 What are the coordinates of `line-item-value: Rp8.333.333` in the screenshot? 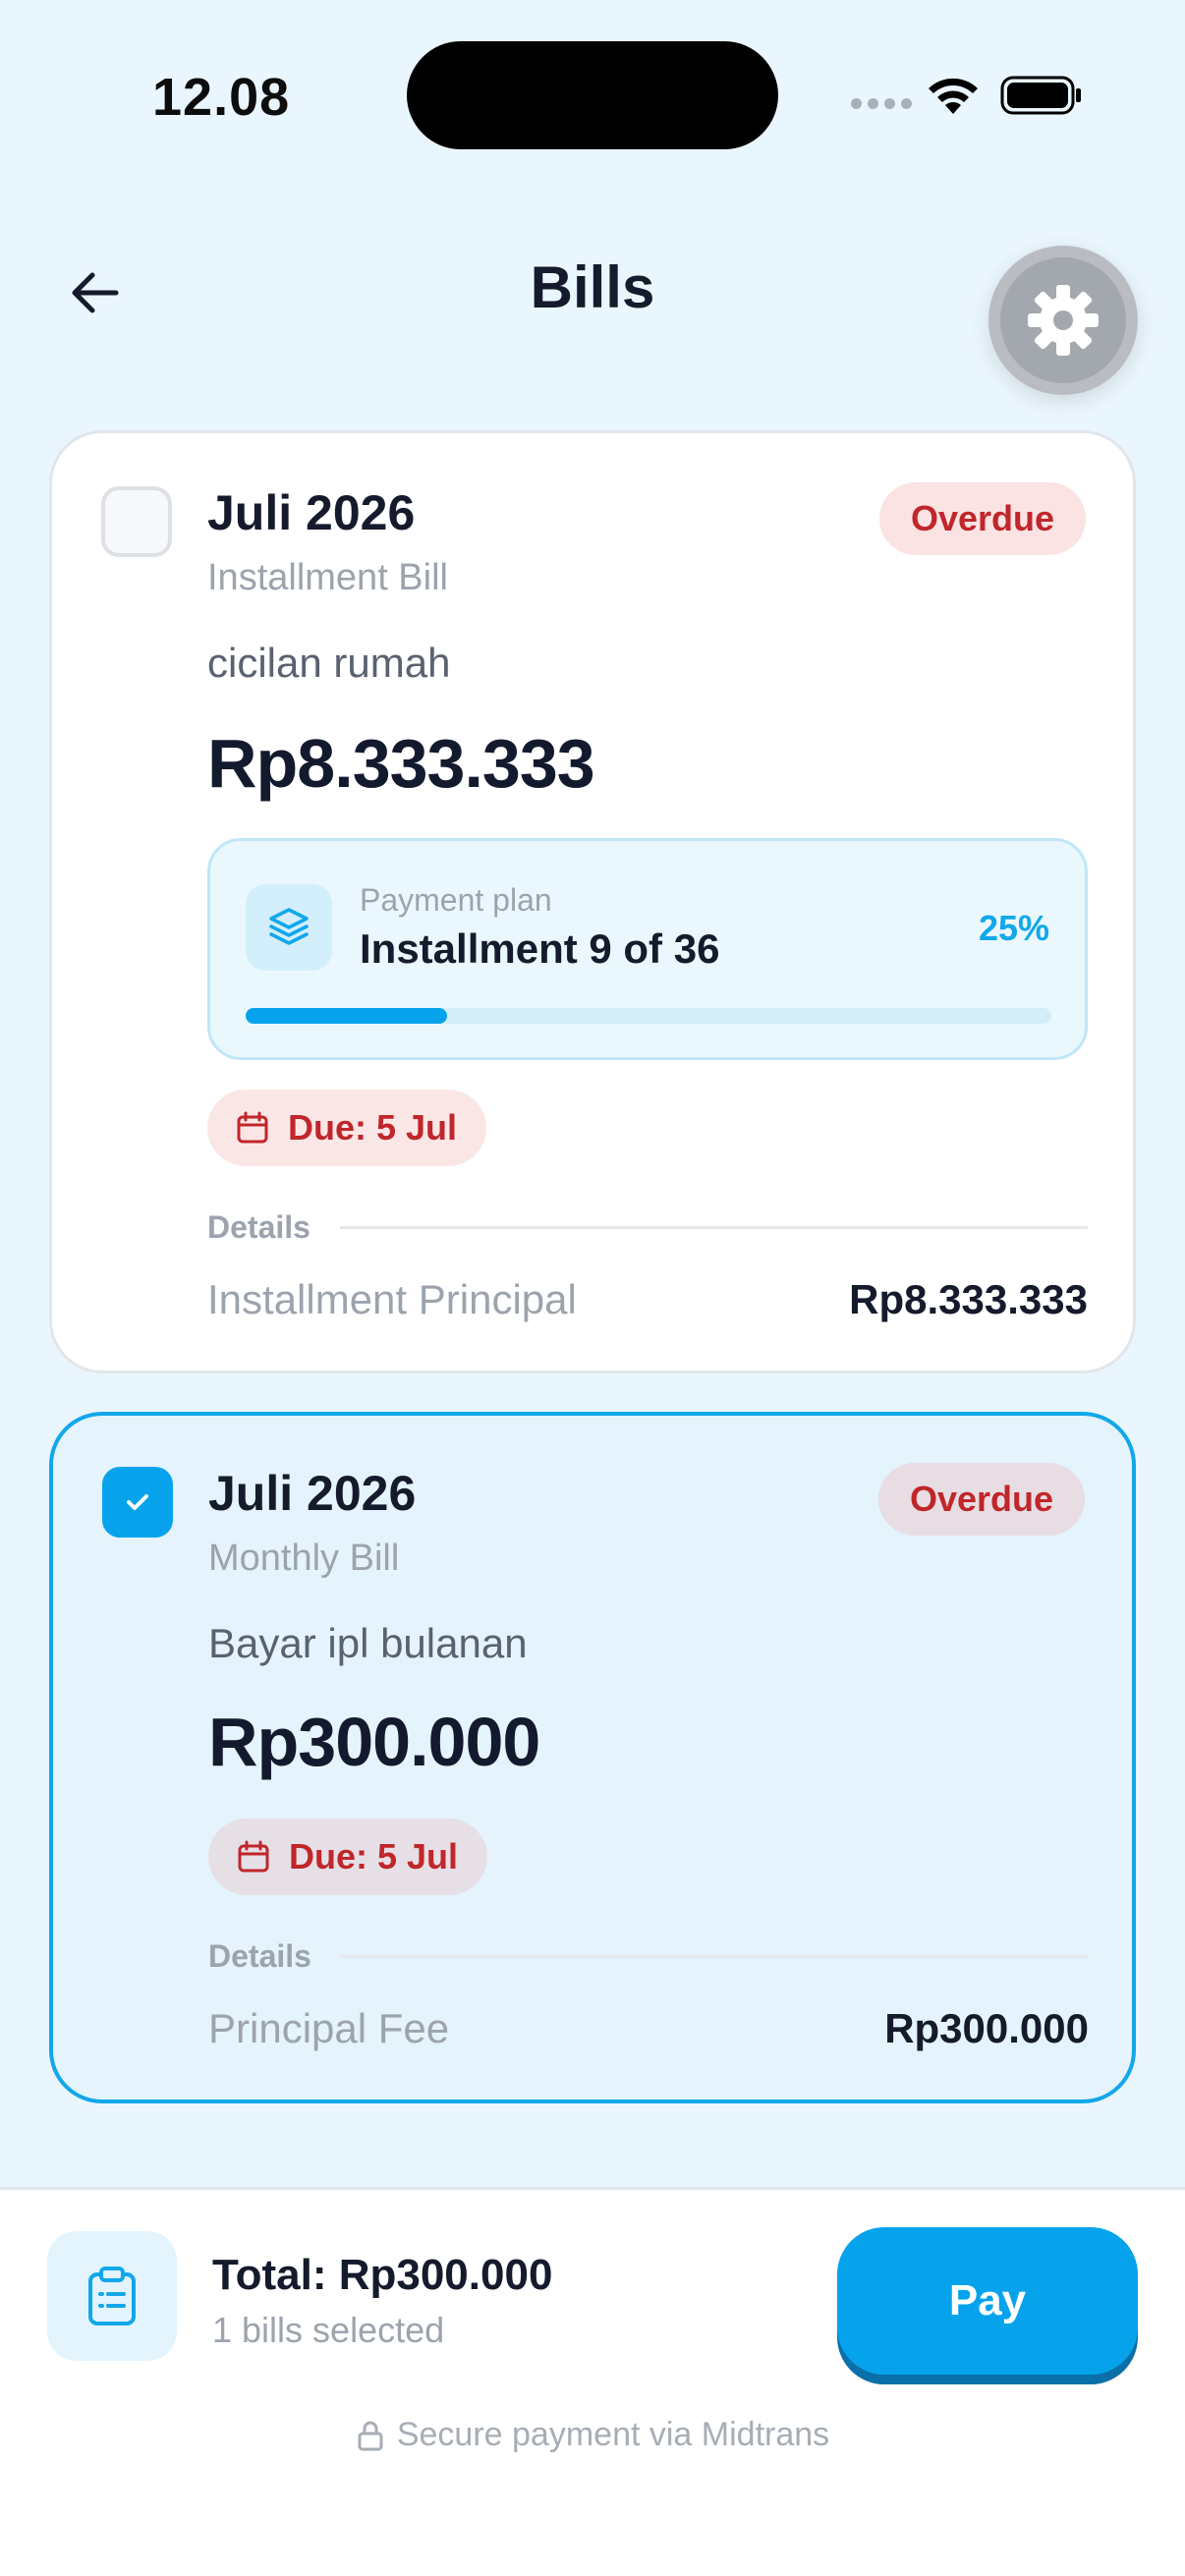 It's located at (969, 1299).